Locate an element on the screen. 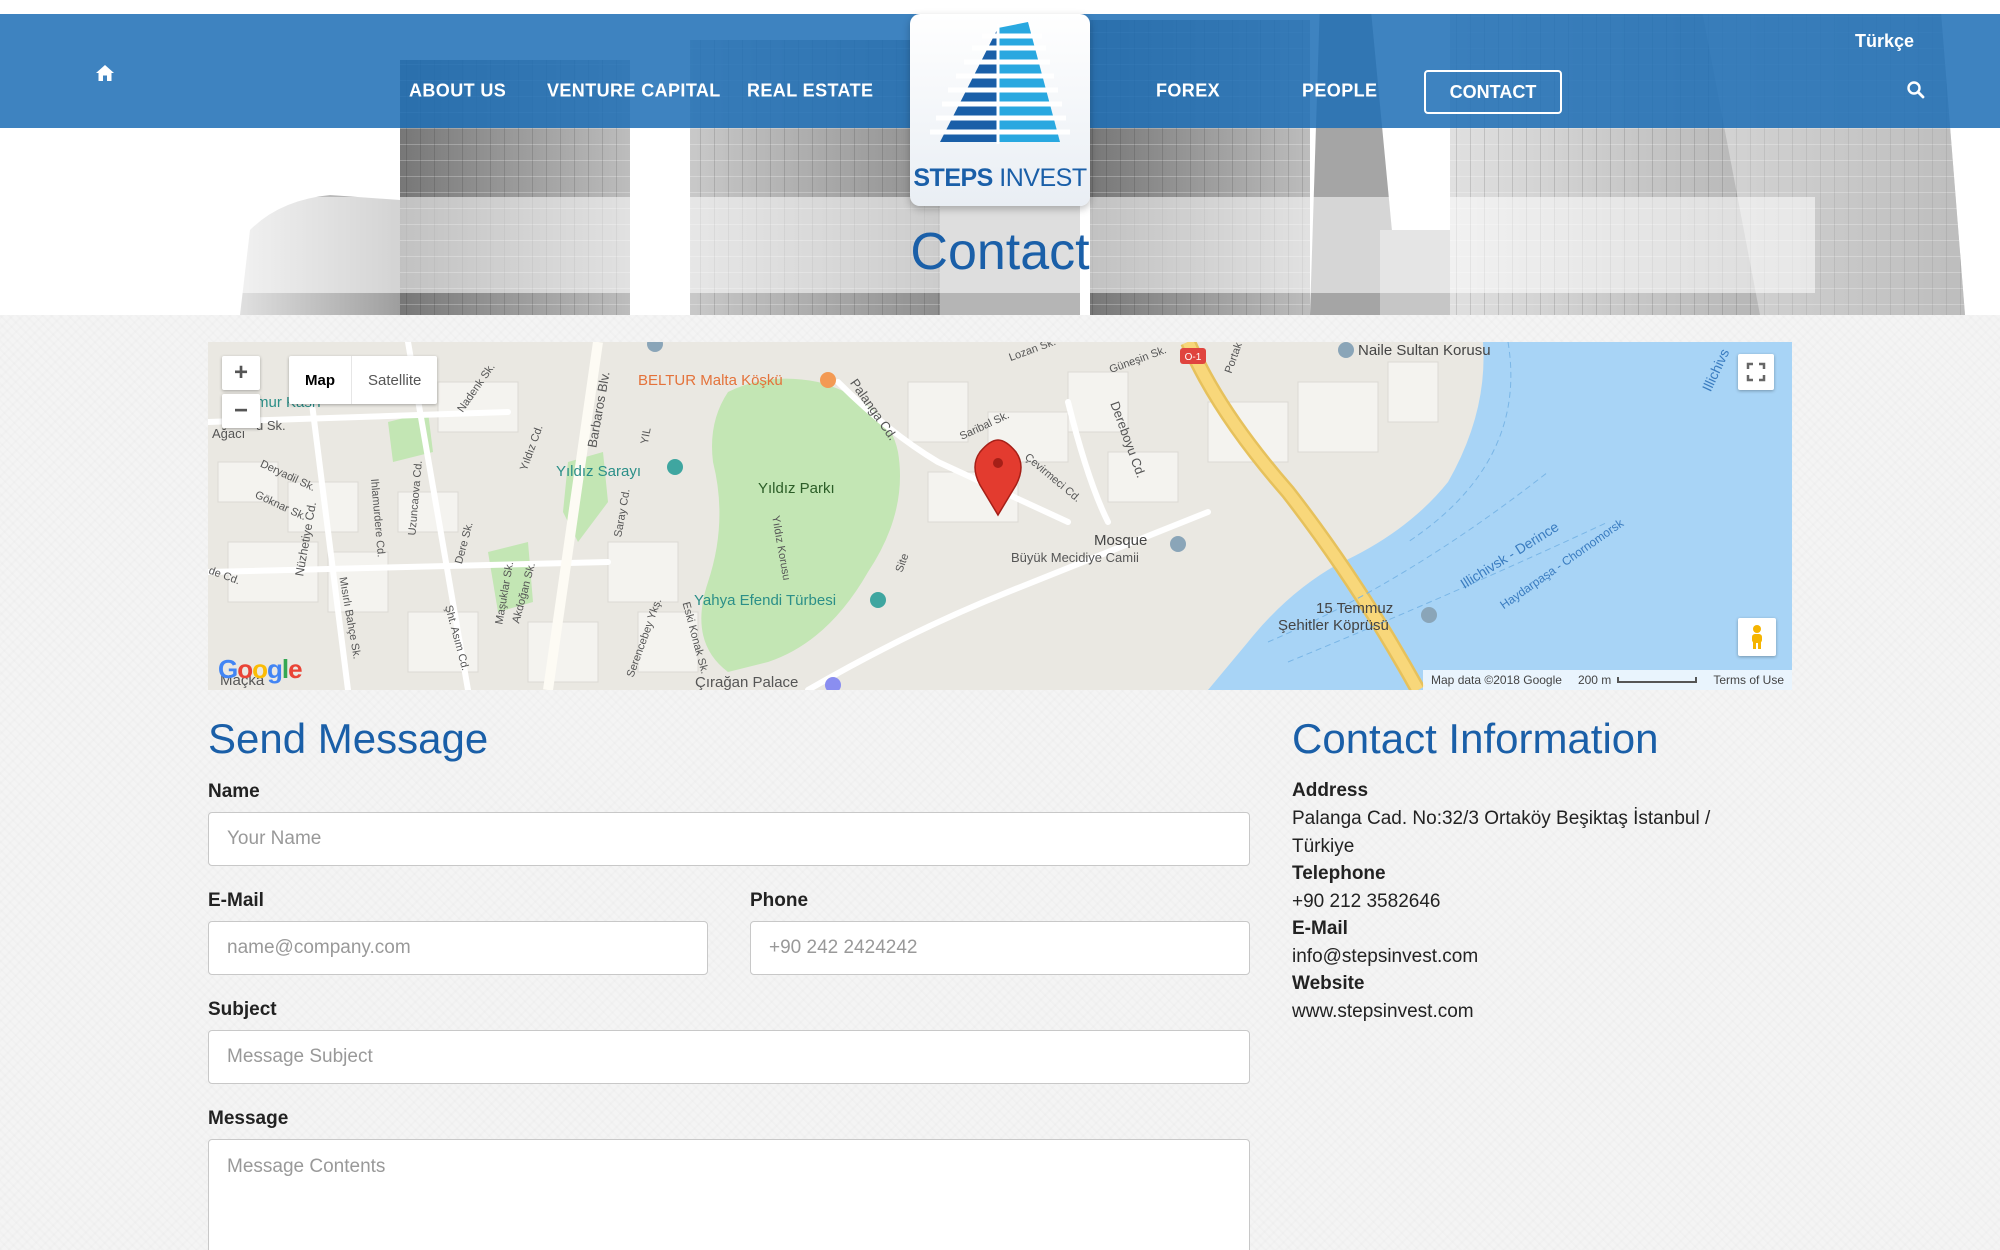  zoom-in-button: + is located at coordinates (241, 373).